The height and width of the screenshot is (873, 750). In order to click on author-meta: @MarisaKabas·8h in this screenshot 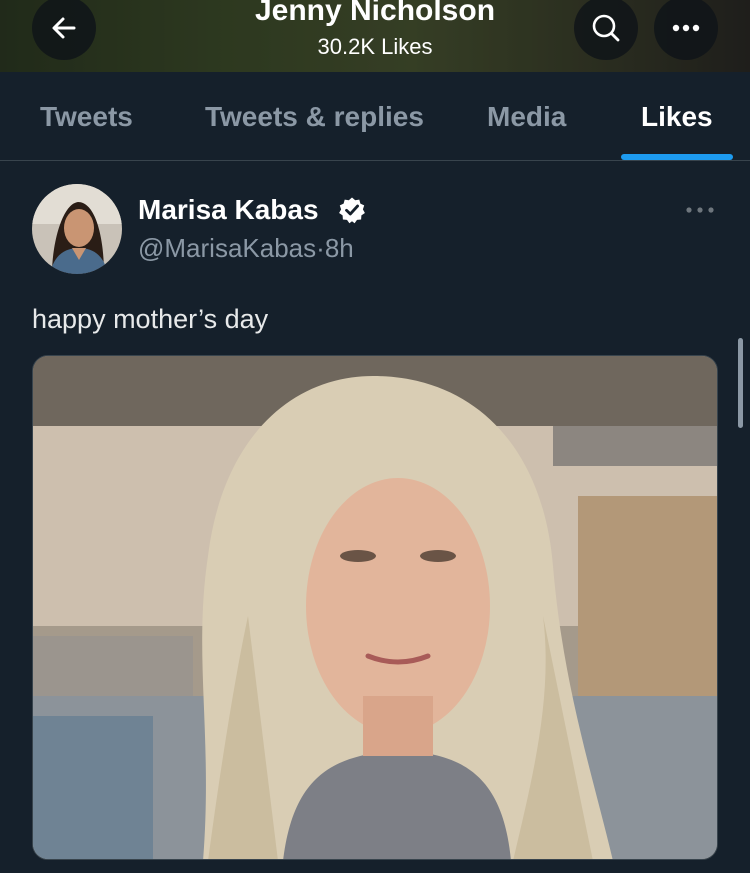, I will do `click(246, 248)`.